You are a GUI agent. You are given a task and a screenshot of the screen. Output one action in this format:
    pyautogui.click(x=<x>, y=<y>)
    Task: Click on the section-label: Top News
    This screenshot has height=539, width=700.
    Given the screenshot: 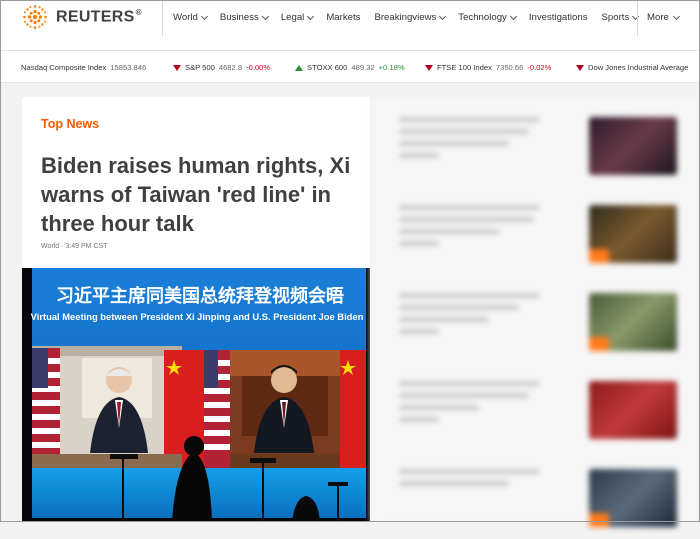 What is the action you would take?
    pyautogui.click(x=70, y=124)
    